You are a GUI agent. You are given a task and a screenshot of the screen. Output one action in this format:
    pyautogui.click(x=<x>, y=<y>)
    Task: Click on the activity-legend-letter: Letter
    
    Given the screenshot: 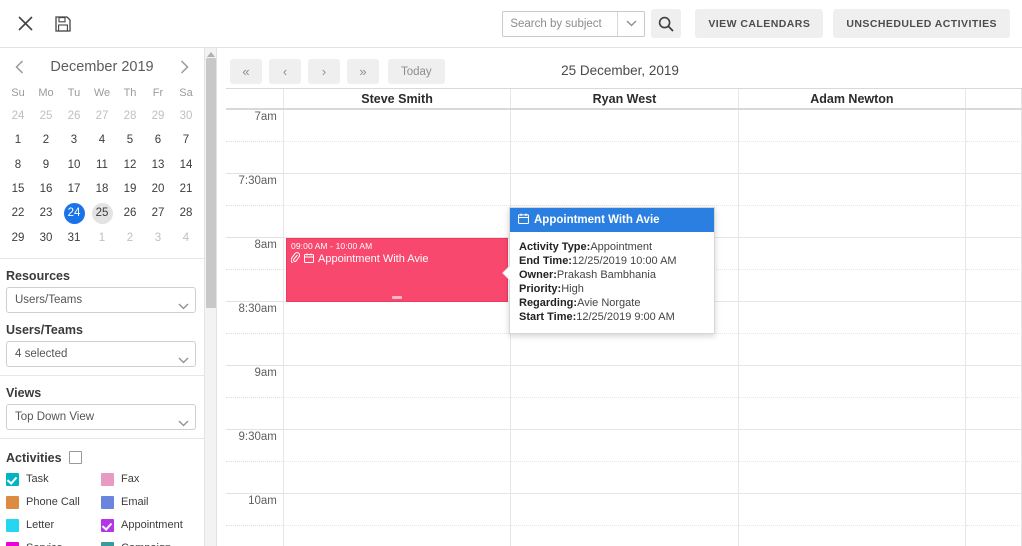 What is the action you would take?
    pyautogui.click(x=53, y=528)
    